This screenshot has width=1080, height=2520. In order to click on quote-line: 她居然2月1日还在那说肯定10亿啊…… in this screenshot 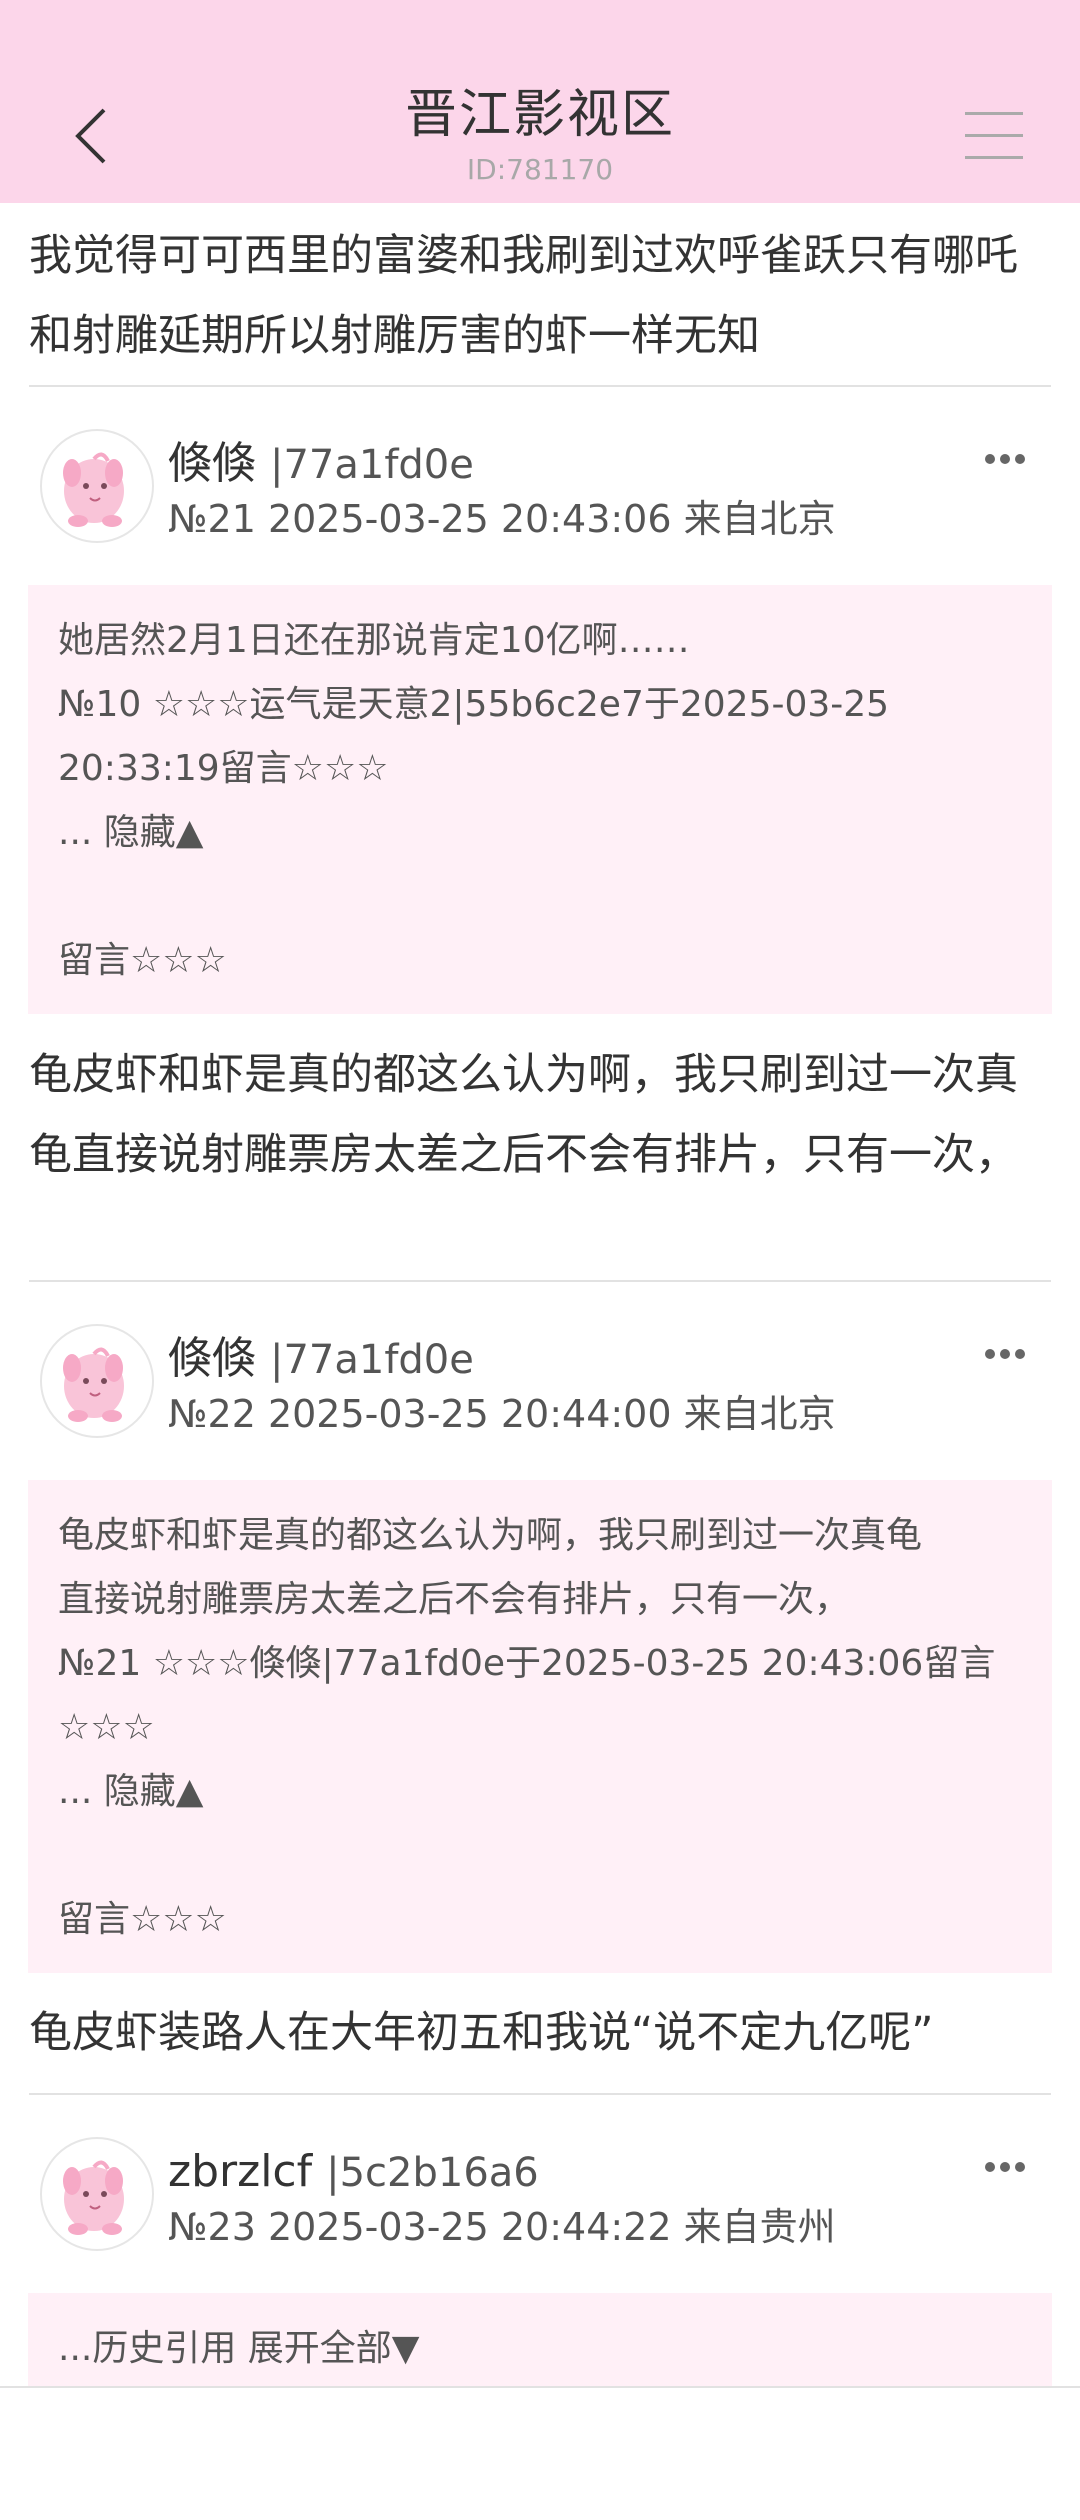, I will do `click(374, 640)`.